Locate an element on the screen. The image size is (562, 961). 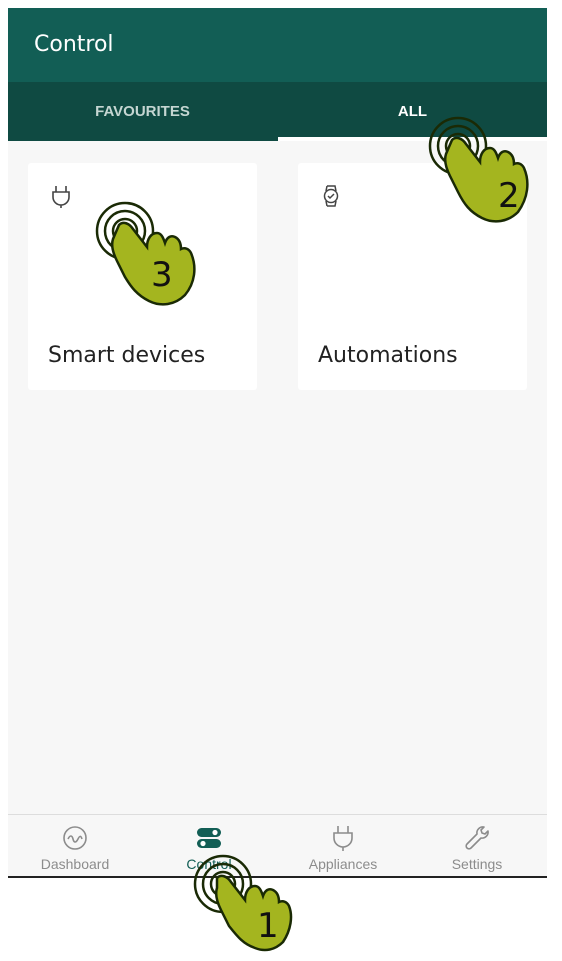
tap-annotation-2: 2 is located at coordinates (488, 178).